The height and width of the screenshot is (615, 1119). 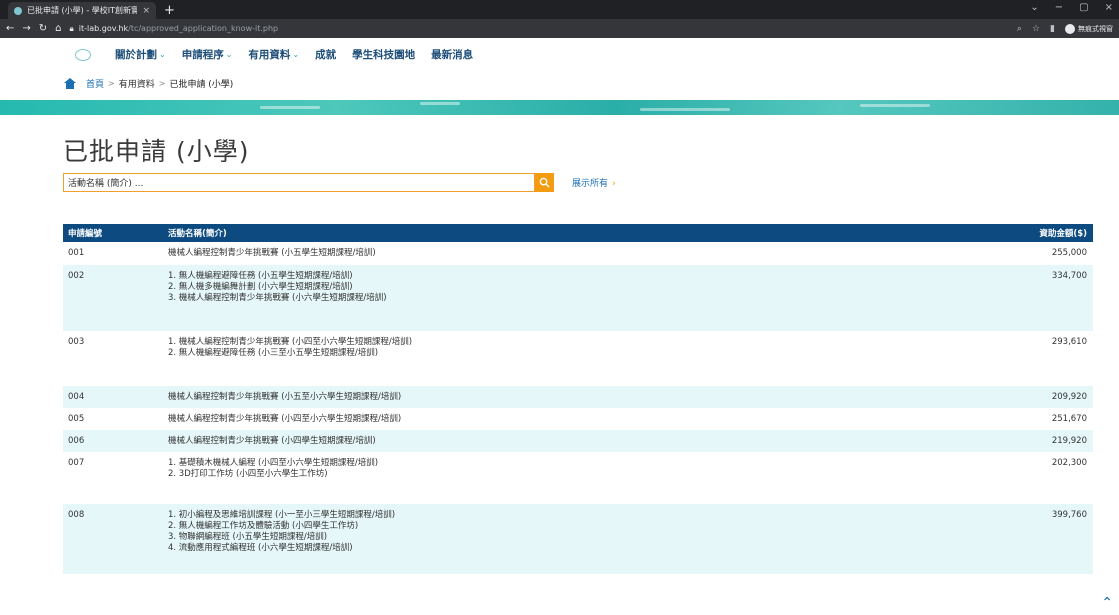 I want to click on nav-student-tech: 學生科技園地, so click(x=383, y=54).